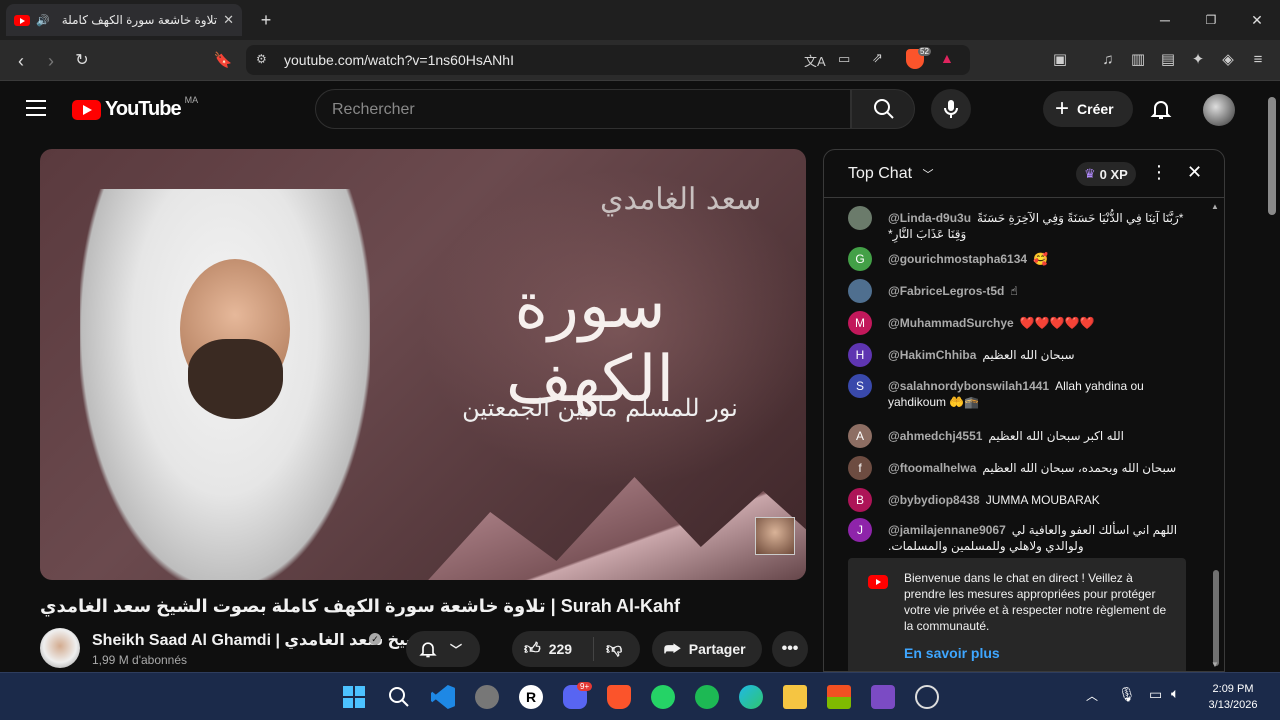 This screenshot has height=720, width=1280. I want to click on chat-author: @Linda-d9u3u, so click(929, 218).